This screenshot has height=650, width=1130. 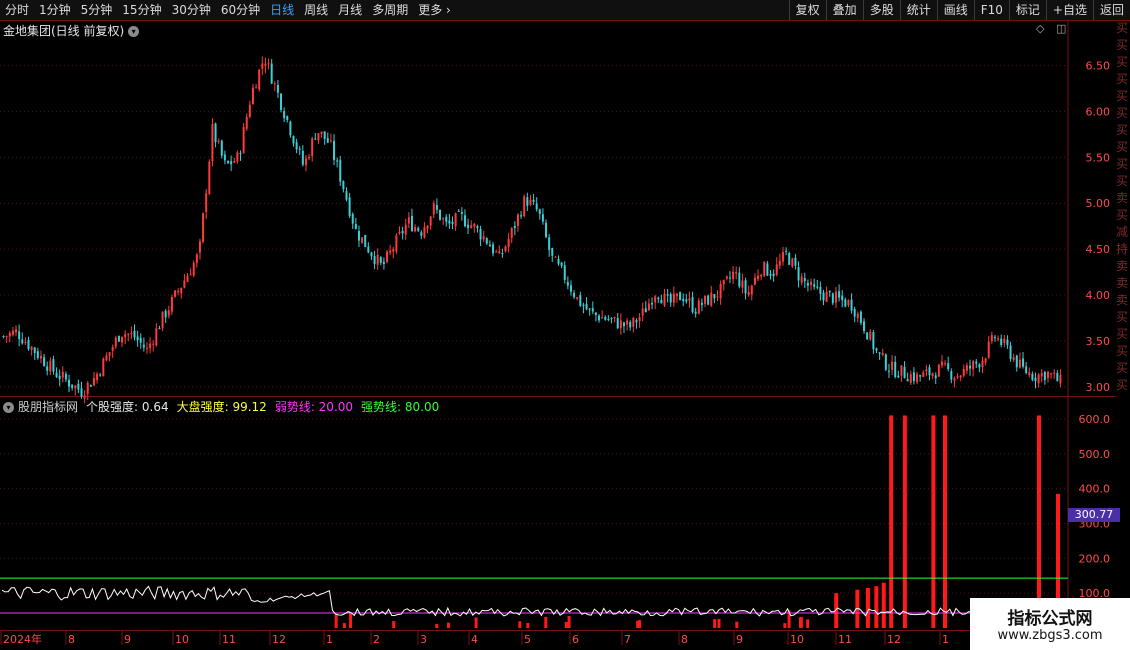 I want to click on diamond-icon: ◇, so click(x=1040, y=28).